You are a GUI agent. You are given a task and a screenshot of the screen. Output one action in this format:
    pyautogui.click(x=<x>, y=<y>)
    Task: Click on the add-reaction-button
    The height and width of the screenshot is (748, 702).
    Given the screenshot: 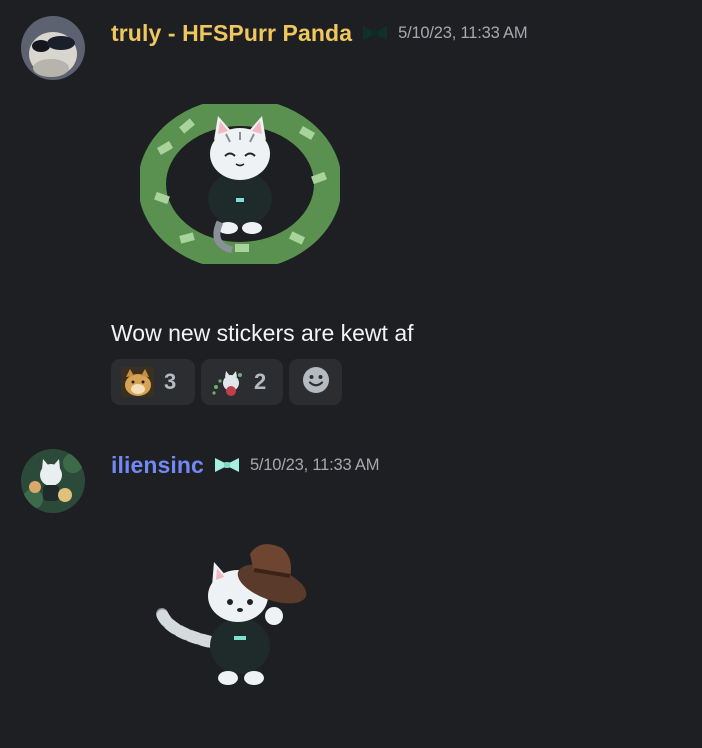 What is the action you would take?
    pyautogui.click(x=315, y=382)
    